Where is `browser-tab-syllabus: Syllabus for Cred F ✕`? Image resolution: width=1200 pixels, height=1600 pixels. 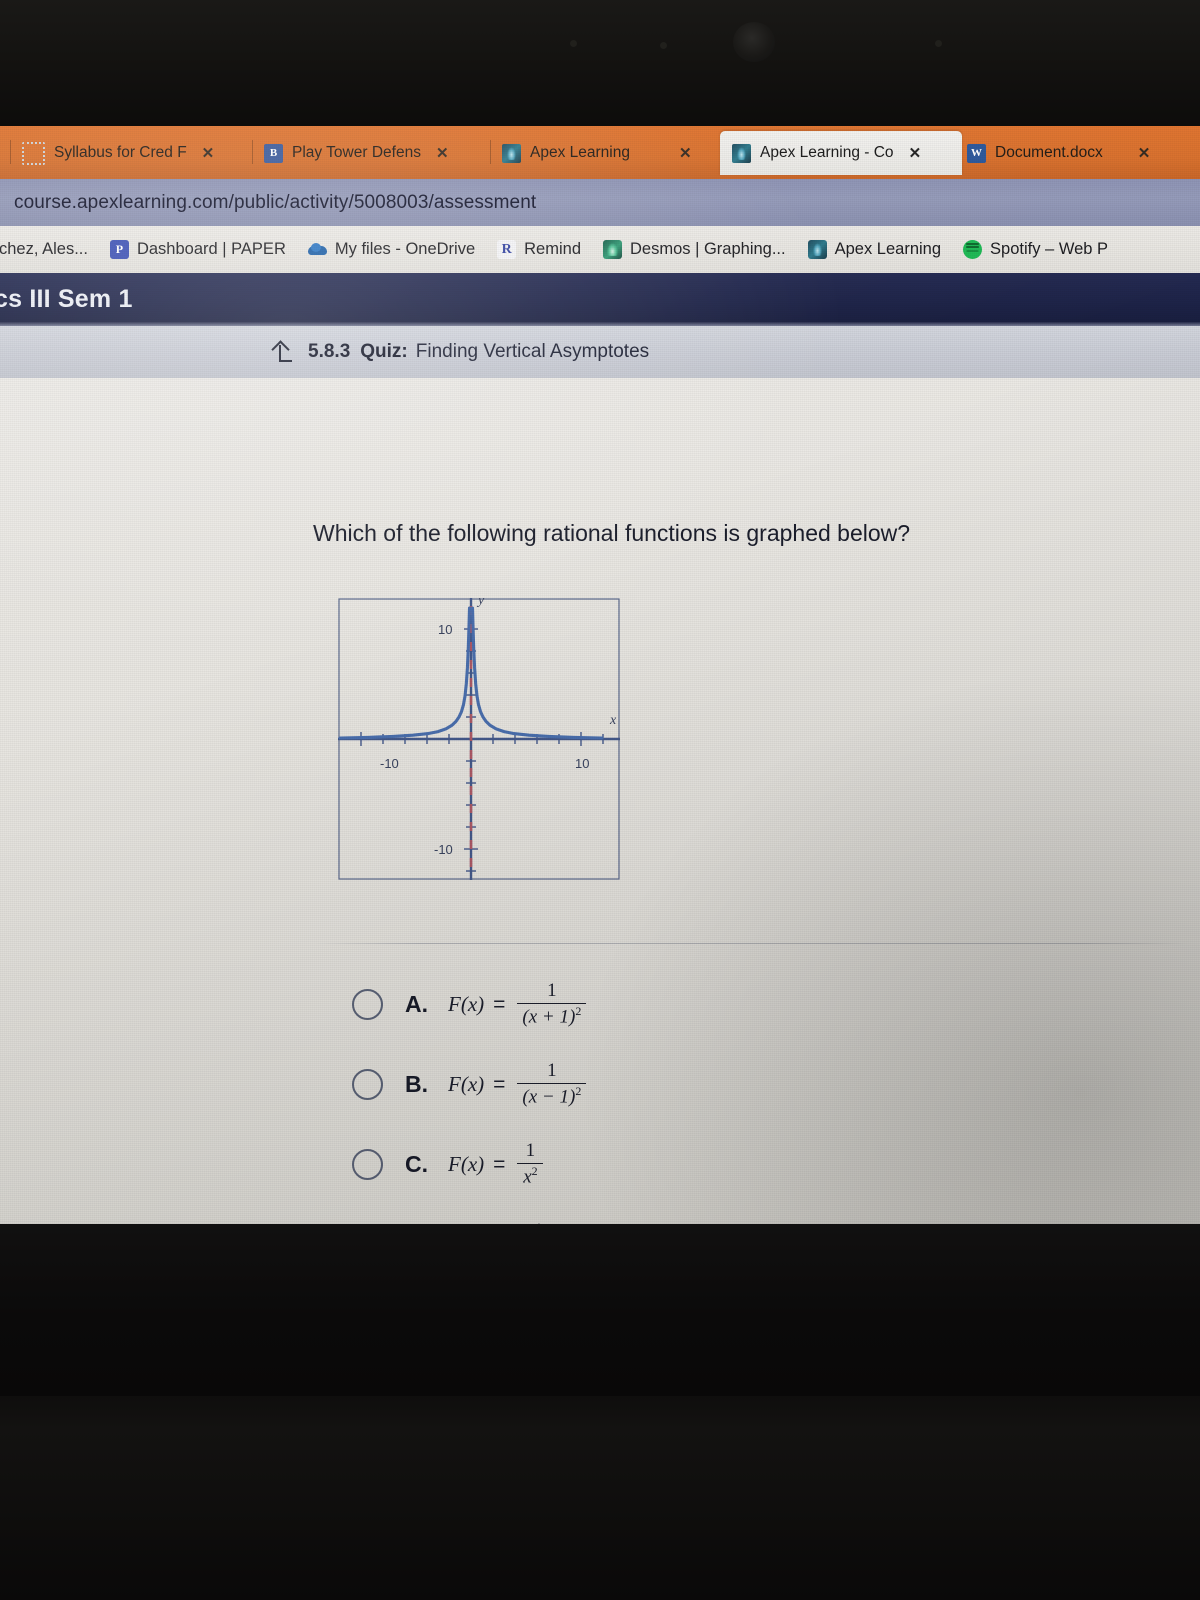
browser-tab-syllabus: Syllabus for Cred F ✕ is located at coordinates (128, 153).